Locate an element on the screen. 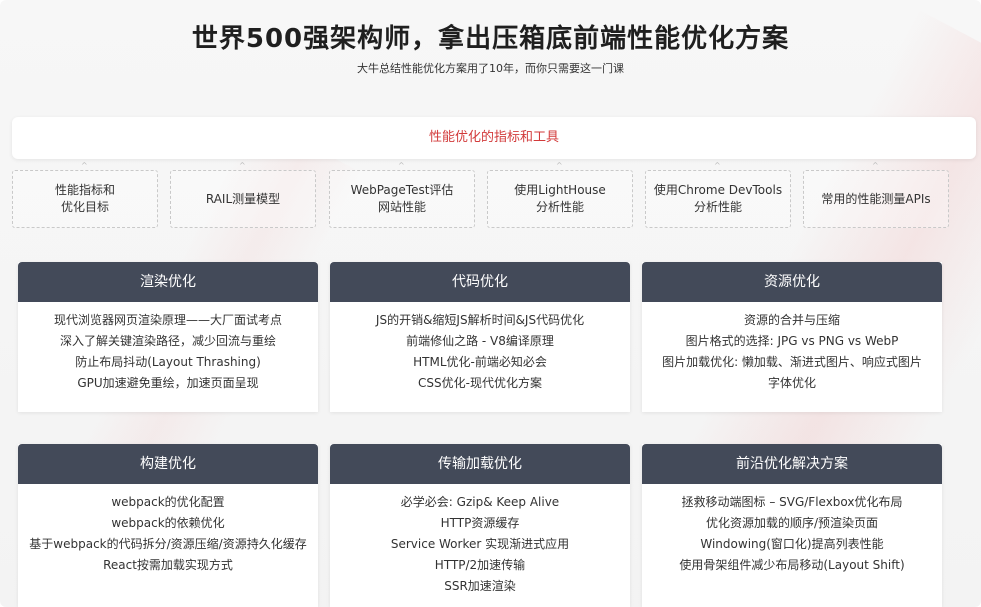 This screenshot has height=607, width=981. card-title: 前沿优化解决方案 is located at coordinates (792, 464).